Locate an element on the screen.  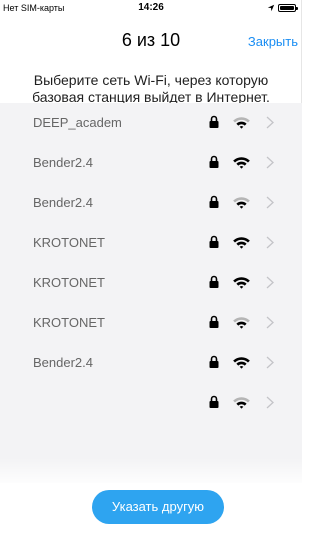
status-bar: Нет SIM-карты 14:26 is located at coordinates (151, 10).